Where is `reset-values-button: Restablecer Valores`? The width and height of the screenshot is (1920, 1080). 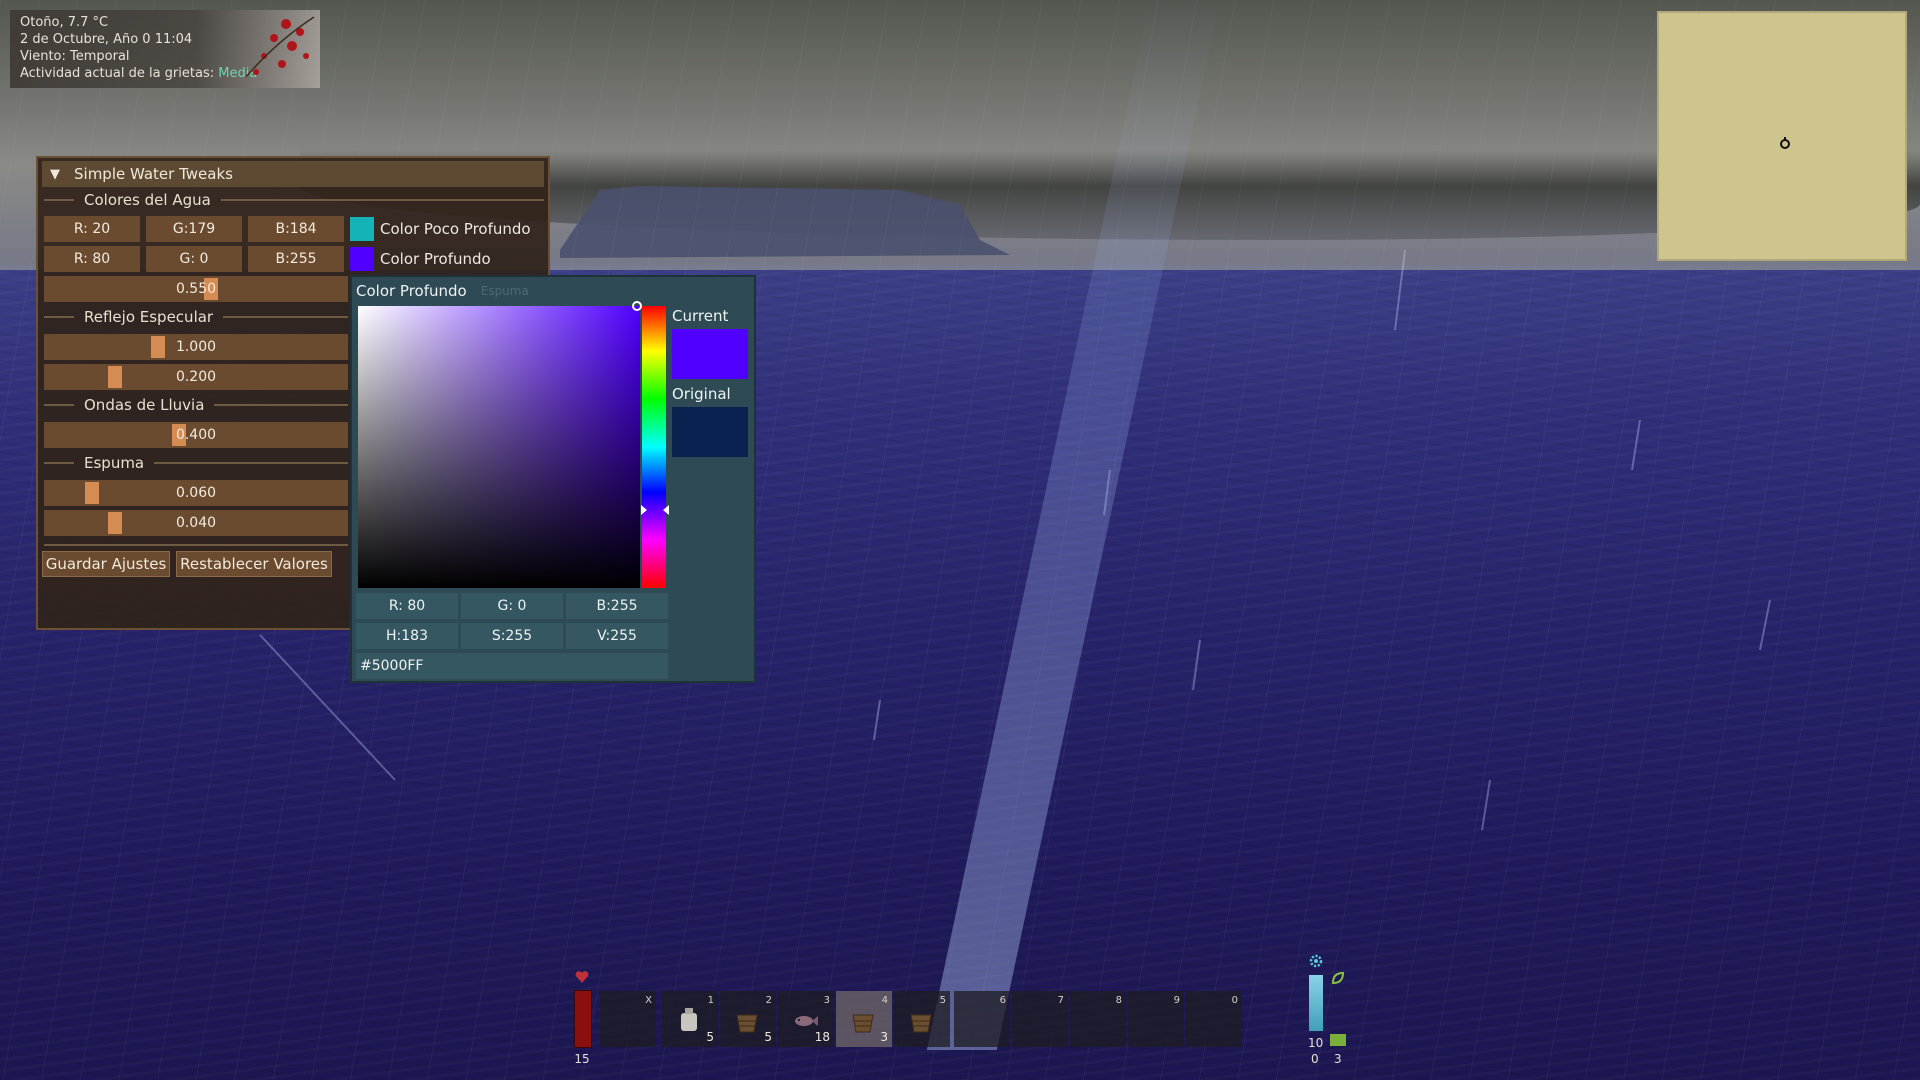
reset-values-button: Restablecer Valores is located at coordinates (254, 564).